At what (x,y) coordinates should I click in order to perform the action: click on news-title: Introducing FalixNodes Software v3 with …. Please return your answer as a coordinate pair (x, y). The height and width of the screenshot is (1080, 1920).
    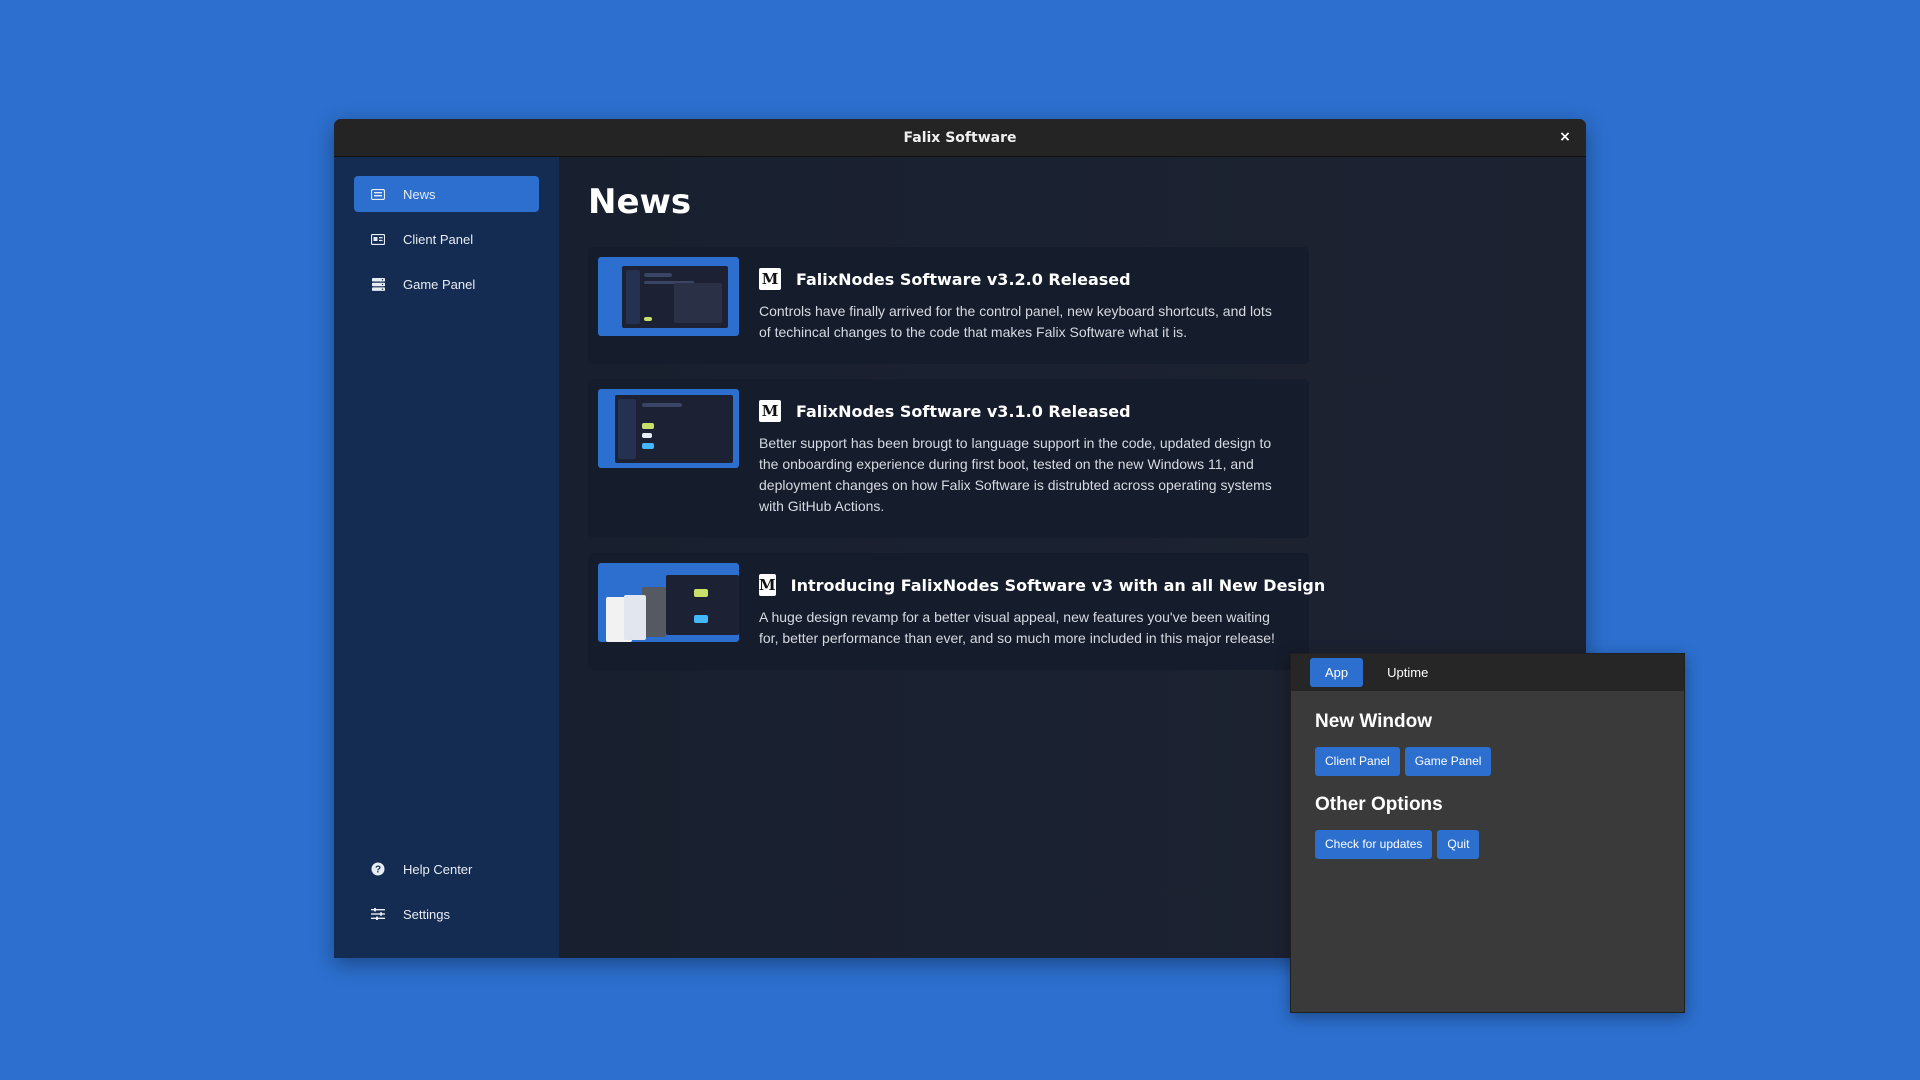
    Looking at the image, I should click on (1058, 585).